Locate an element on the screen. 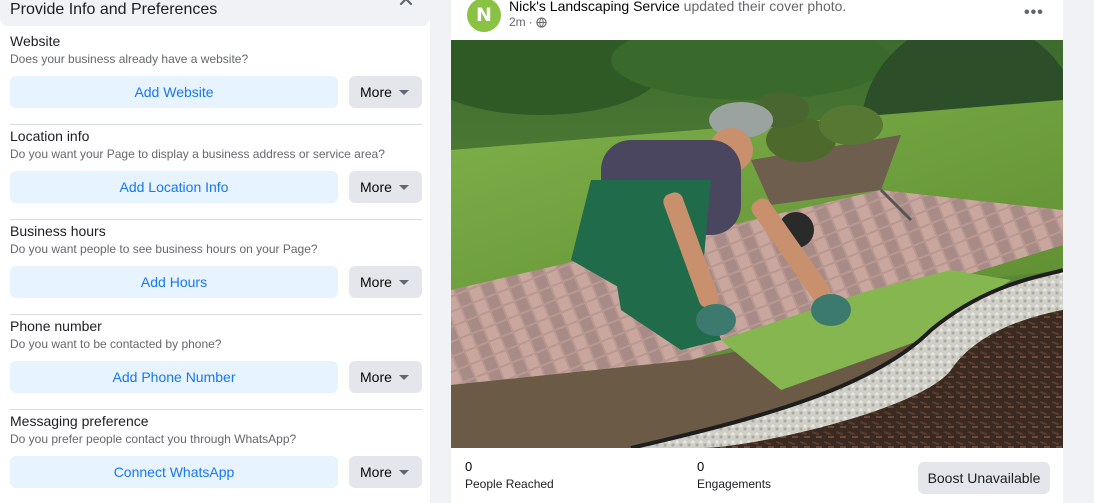 This screenshot has width=1094, height=503. add-location-info-button: Add Location Info is located at coordinates (174, 187).